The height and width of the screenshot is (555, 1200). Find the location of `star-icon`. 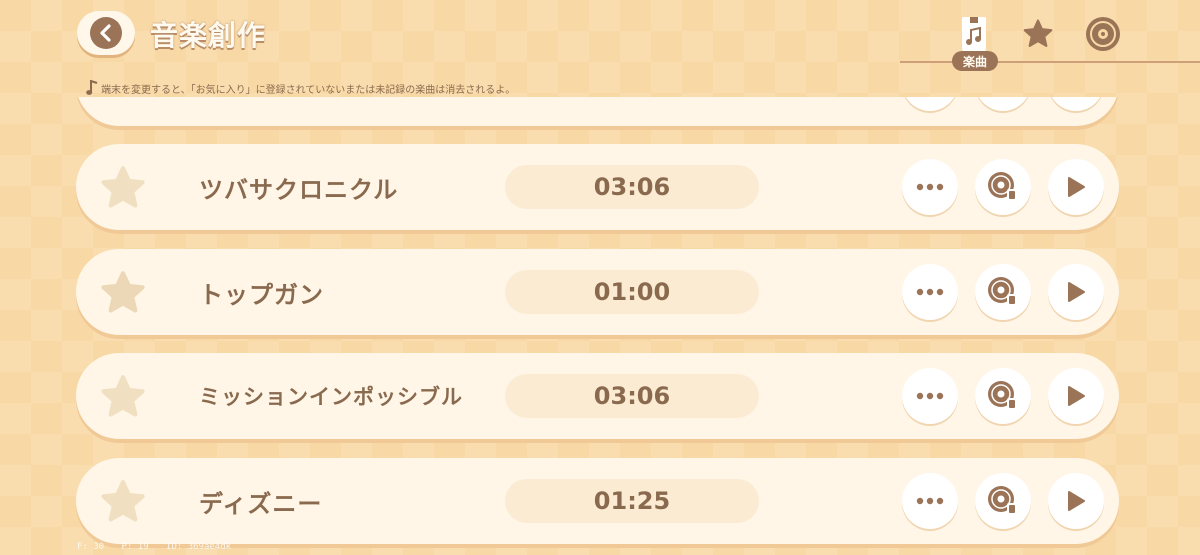

star-icon is located at coordinates (1038, 33).